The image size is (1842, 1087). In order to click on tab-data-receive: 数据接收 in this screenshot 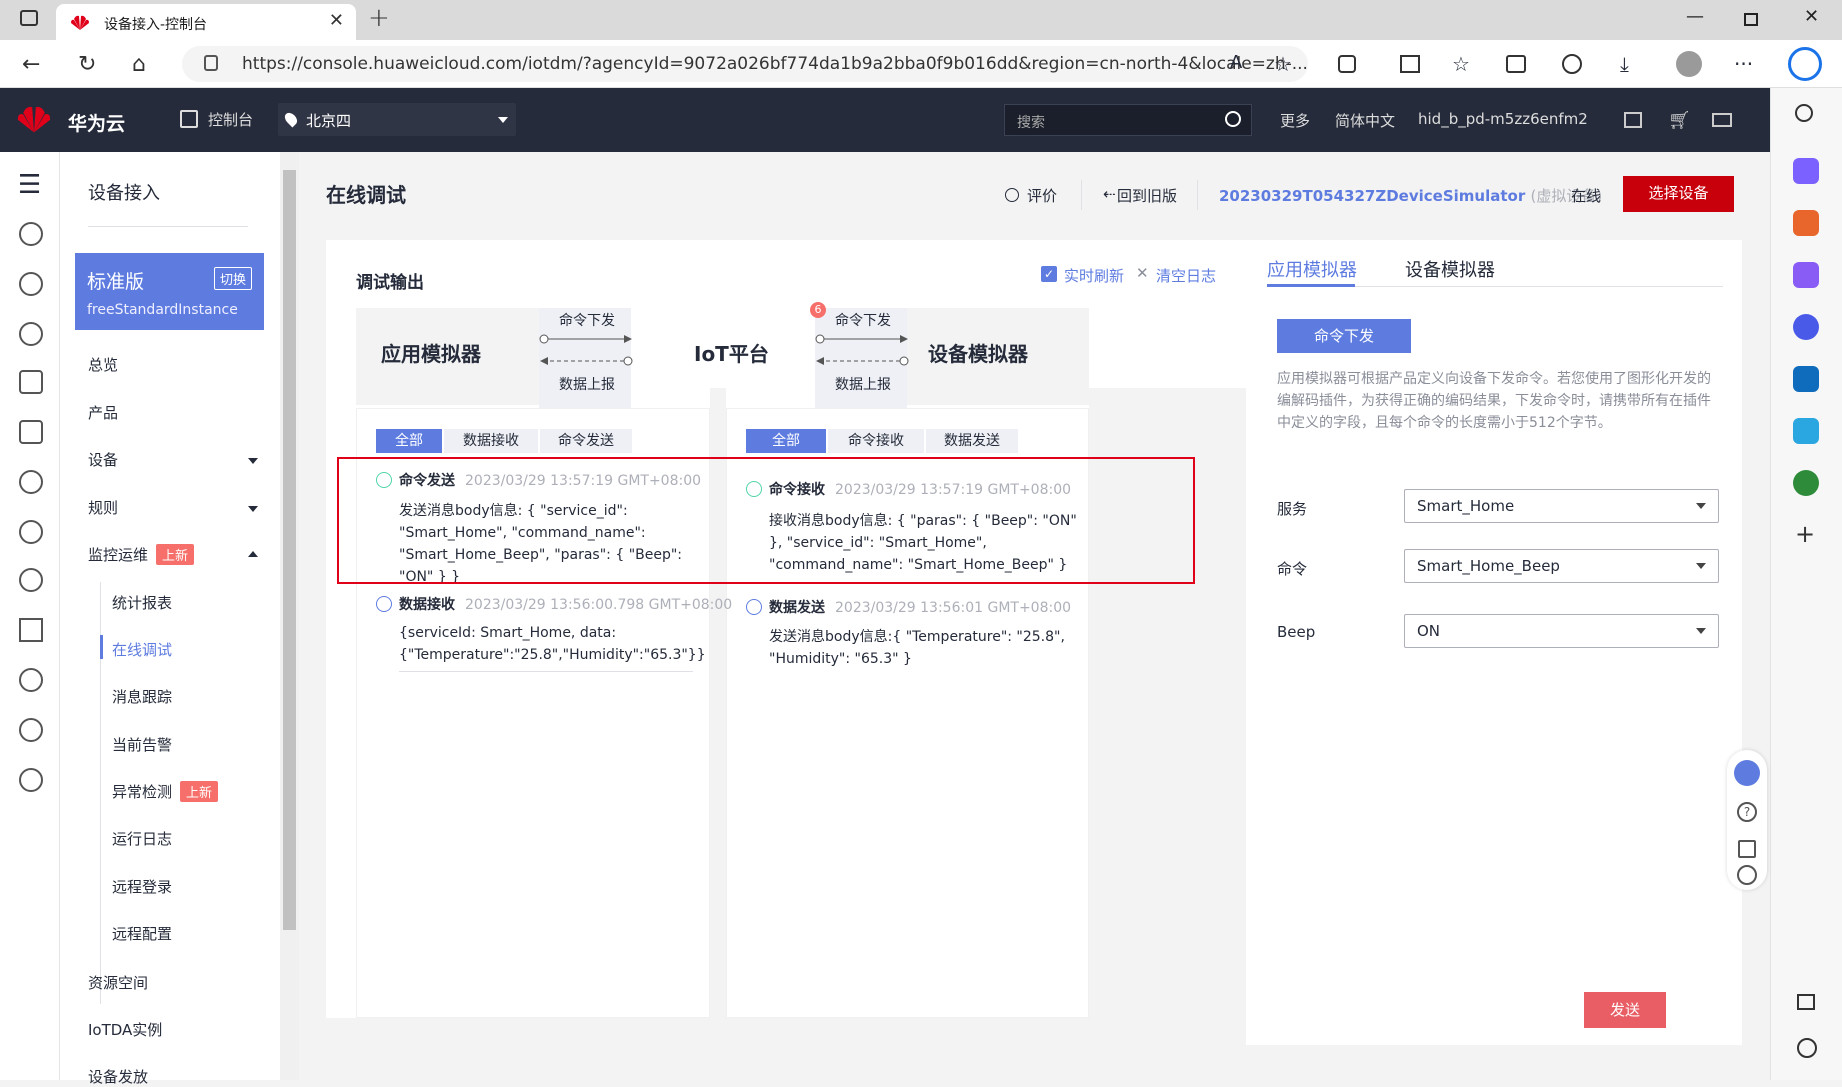, I will do `click(491, 441)`.